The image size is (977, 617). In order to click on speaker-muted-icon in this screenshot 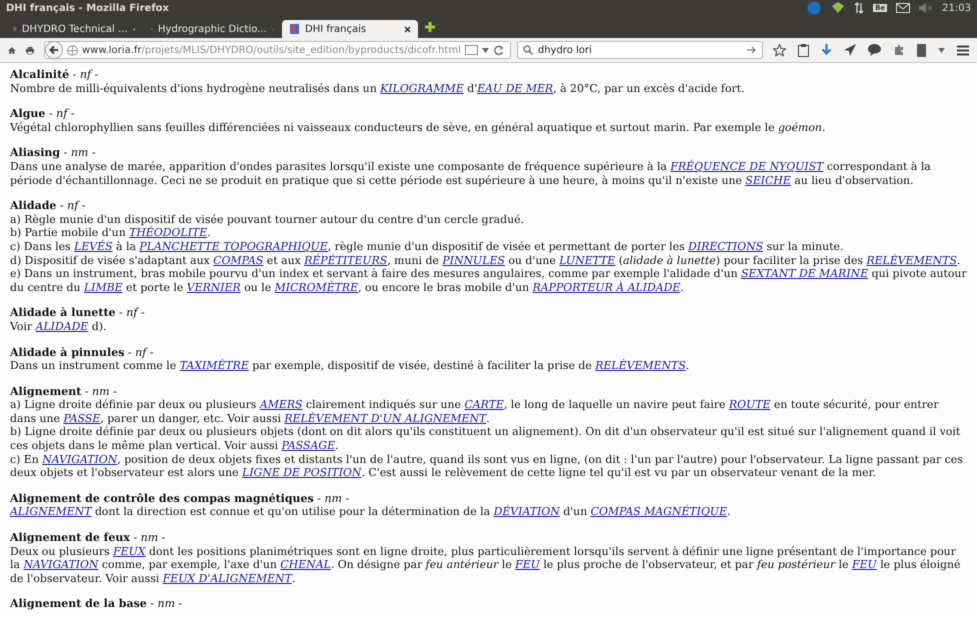, I will do `click(926, 8)`.